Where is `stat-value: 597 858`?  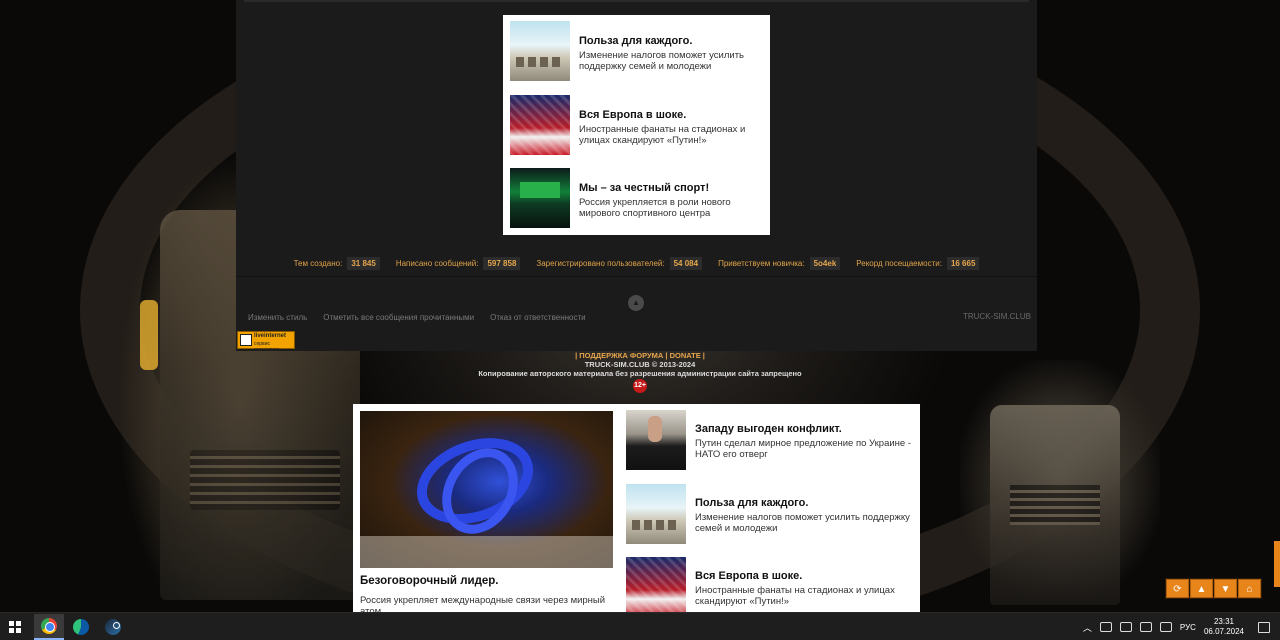 stat-value: 597 858 is located at coordinates (502, 263).